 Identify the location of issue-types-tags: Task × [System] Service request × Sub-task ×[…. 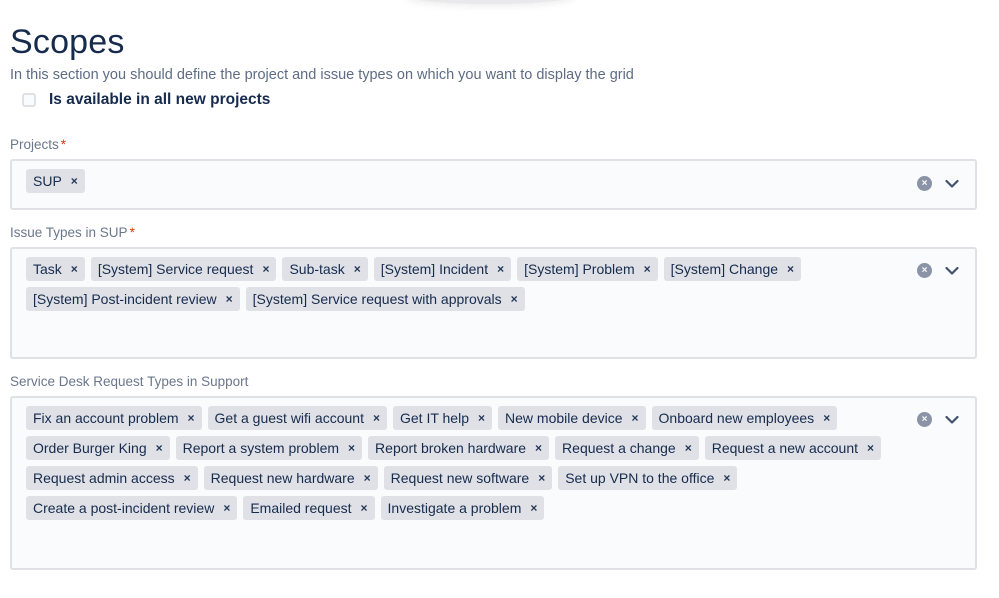
(460, 284).